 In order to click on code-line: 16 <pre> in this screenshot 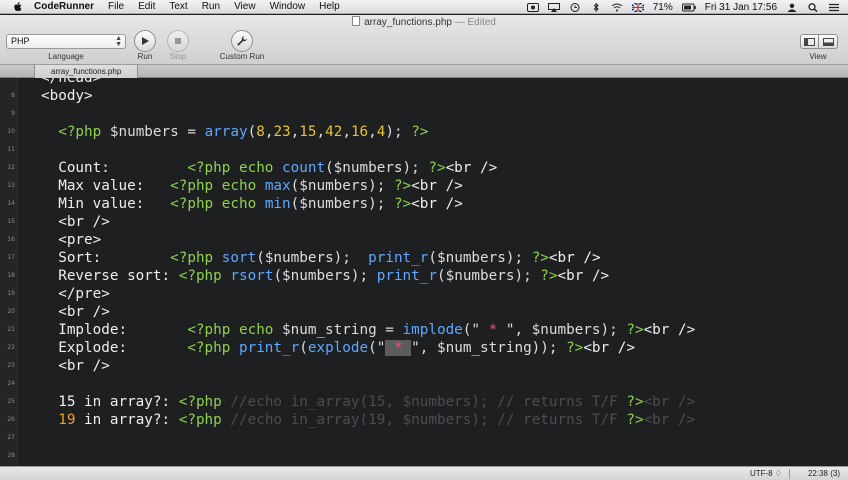, I will do `click(424, 240)`.